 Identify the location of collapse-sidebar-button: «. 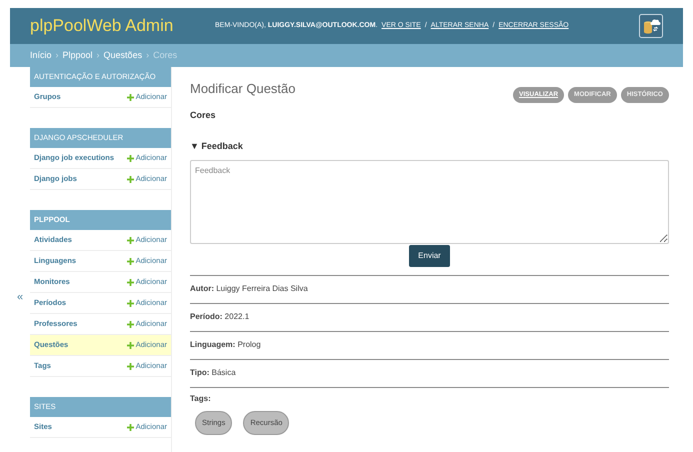
(20, 297).